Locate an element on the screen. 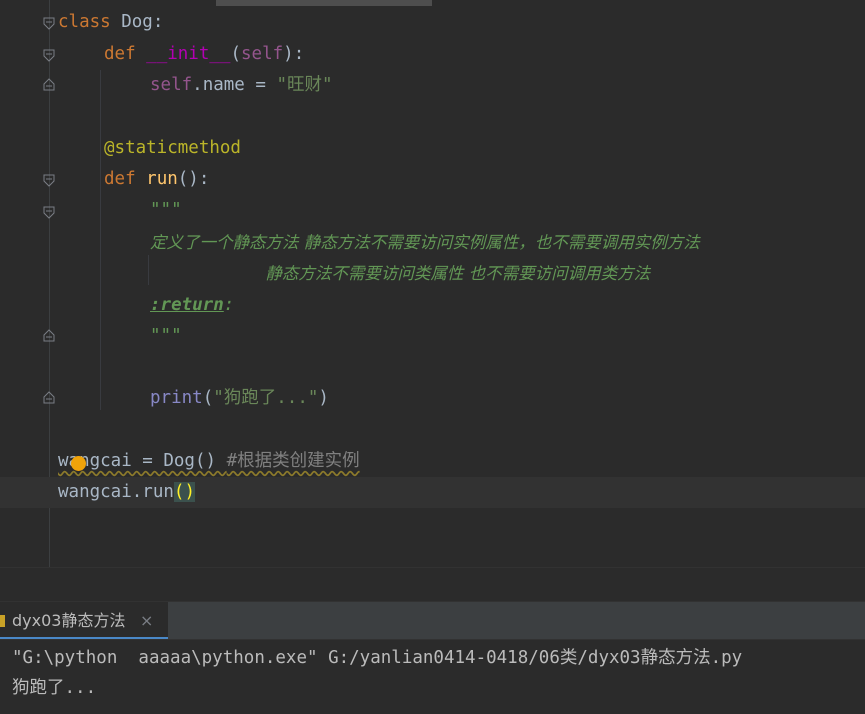 The width and height of the screenshot is (865, 714). string-literal: "狗跑了..." is located at coordinates (266, 398).